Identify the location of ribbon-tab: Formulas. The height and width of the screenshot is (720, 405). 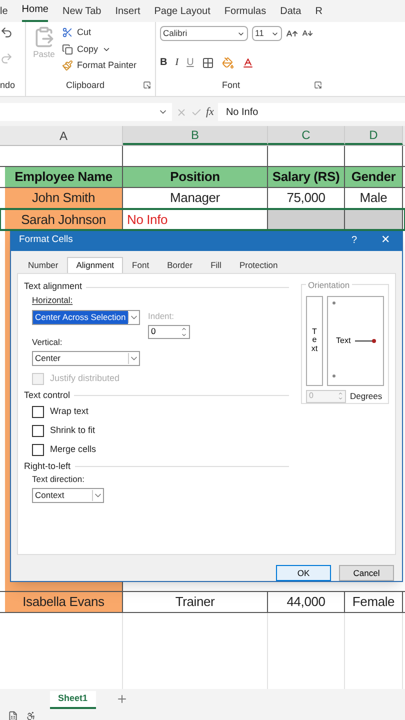
(245, 13).